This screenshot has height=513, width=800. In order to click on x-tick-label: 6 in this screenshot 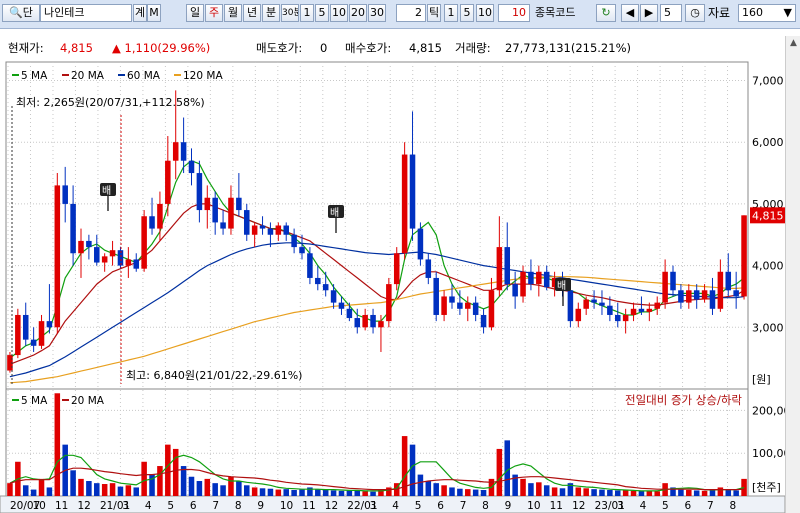, I will do `click(193, 506)`.